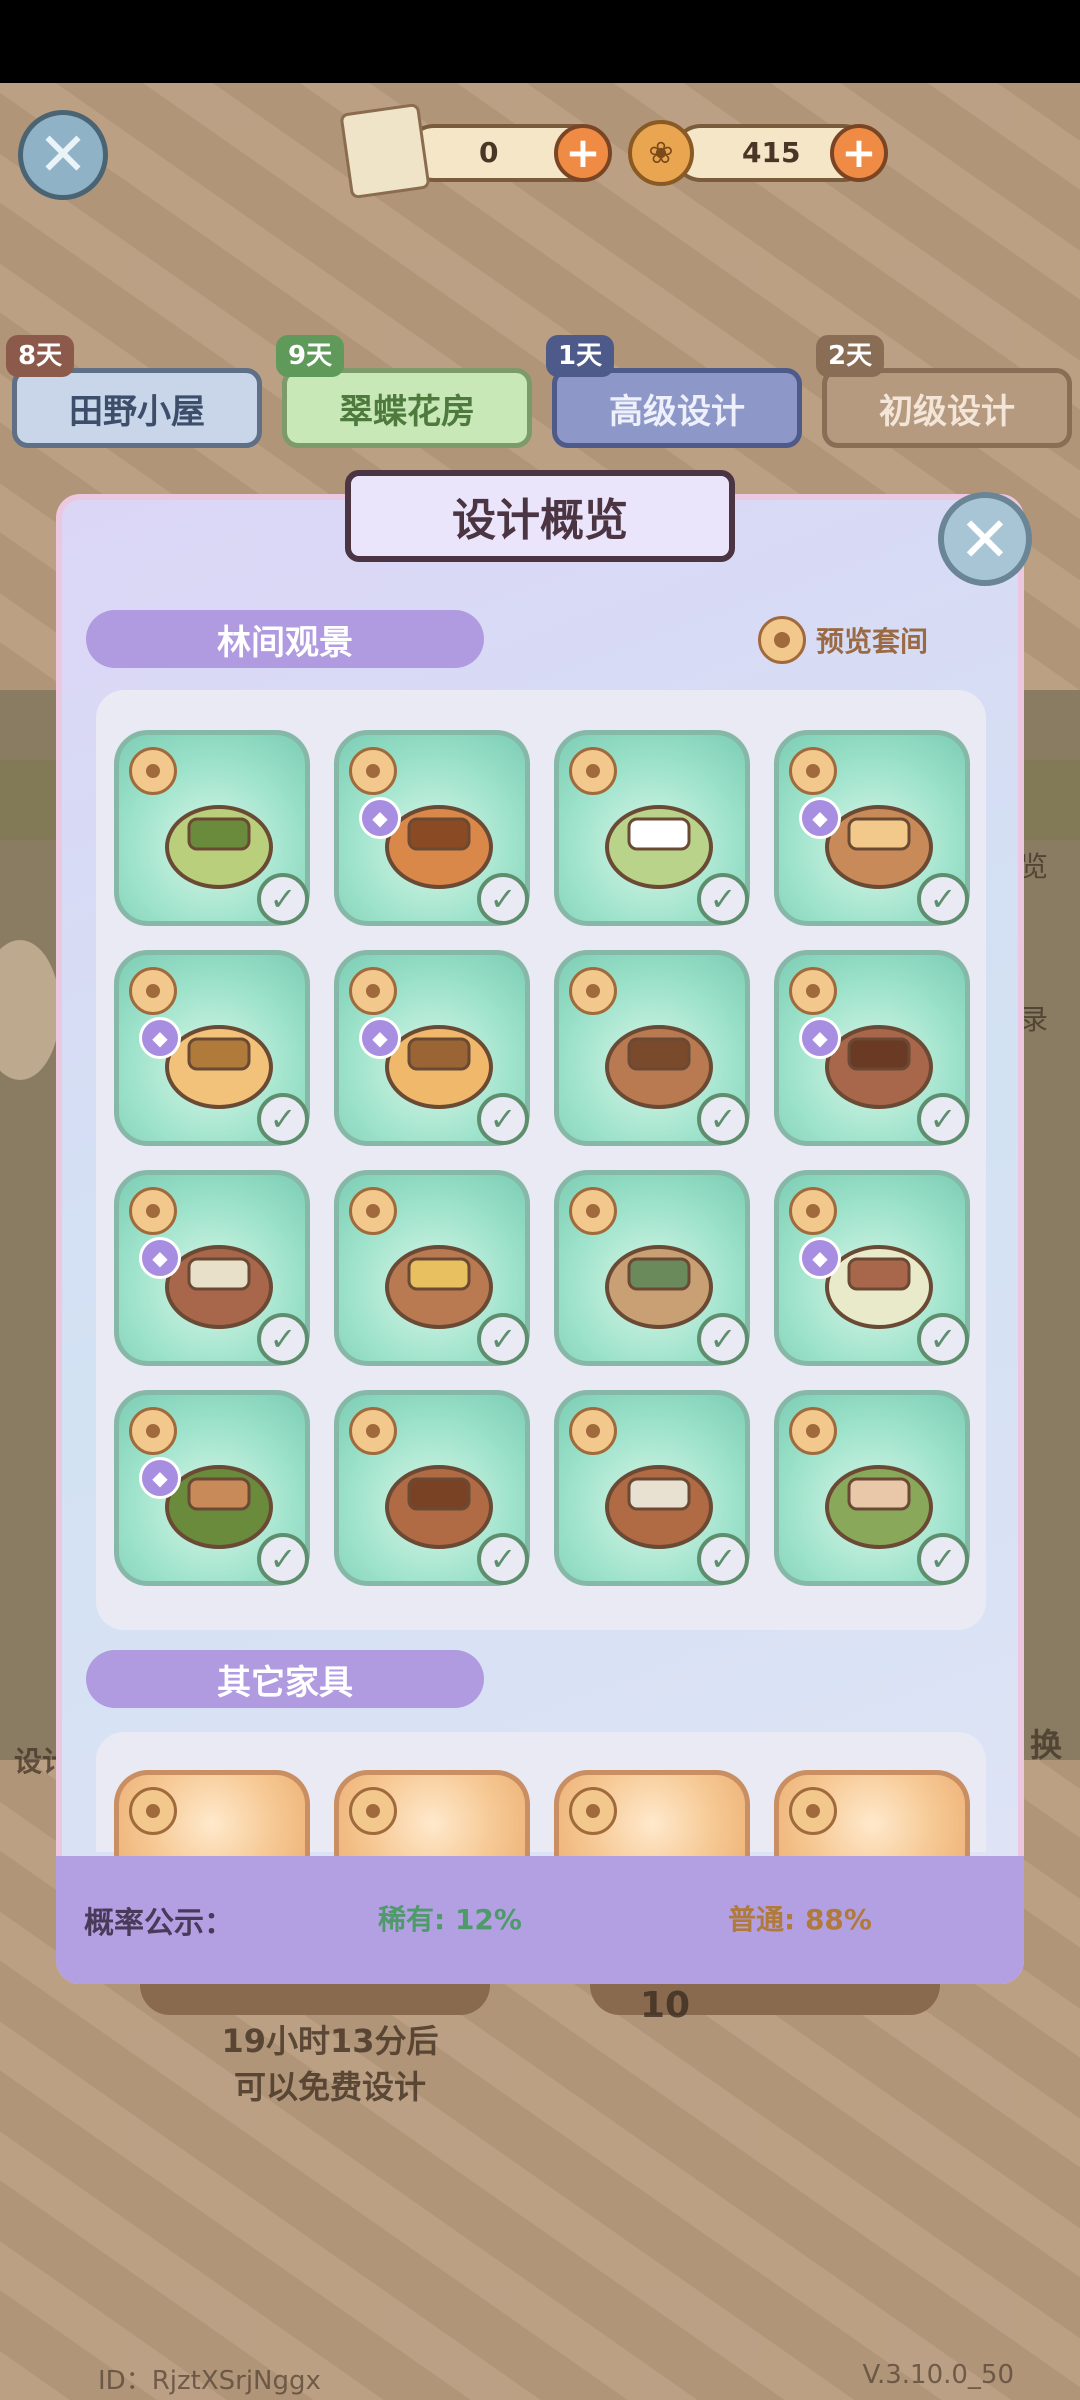 This screenshot has width=1080, height=2400. Describe the element at coordinates (580, 356) in the screenshot. I see `tab-days-badge: 1天` at that location.